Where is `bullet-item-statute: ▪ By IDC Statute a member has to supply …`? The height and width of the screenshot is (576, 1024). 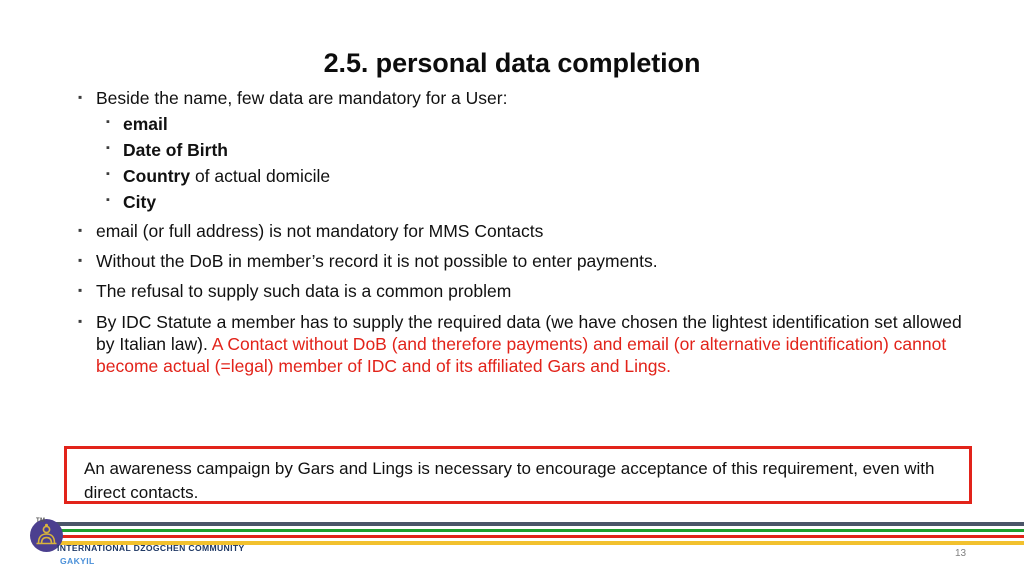 bullet-item-statute: ▪ By IDC Statute a member has to supply … is located at coordinates (528, 344).